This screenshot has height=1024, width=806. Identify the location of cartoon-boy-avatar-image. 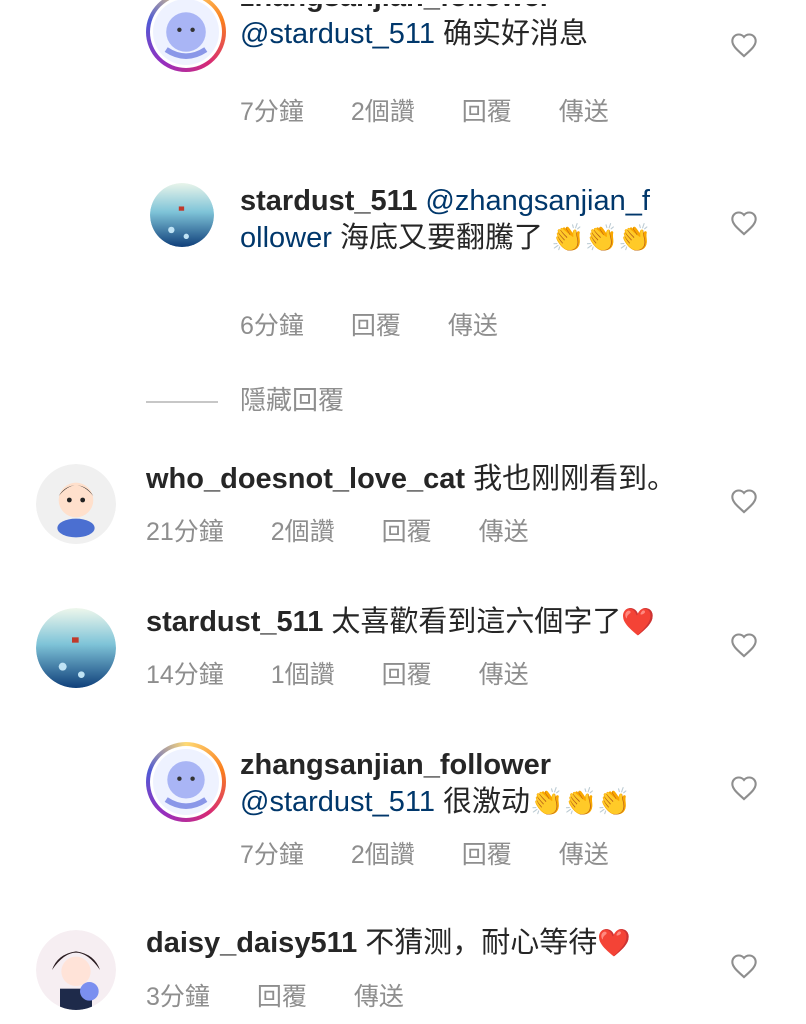
(76, 504).